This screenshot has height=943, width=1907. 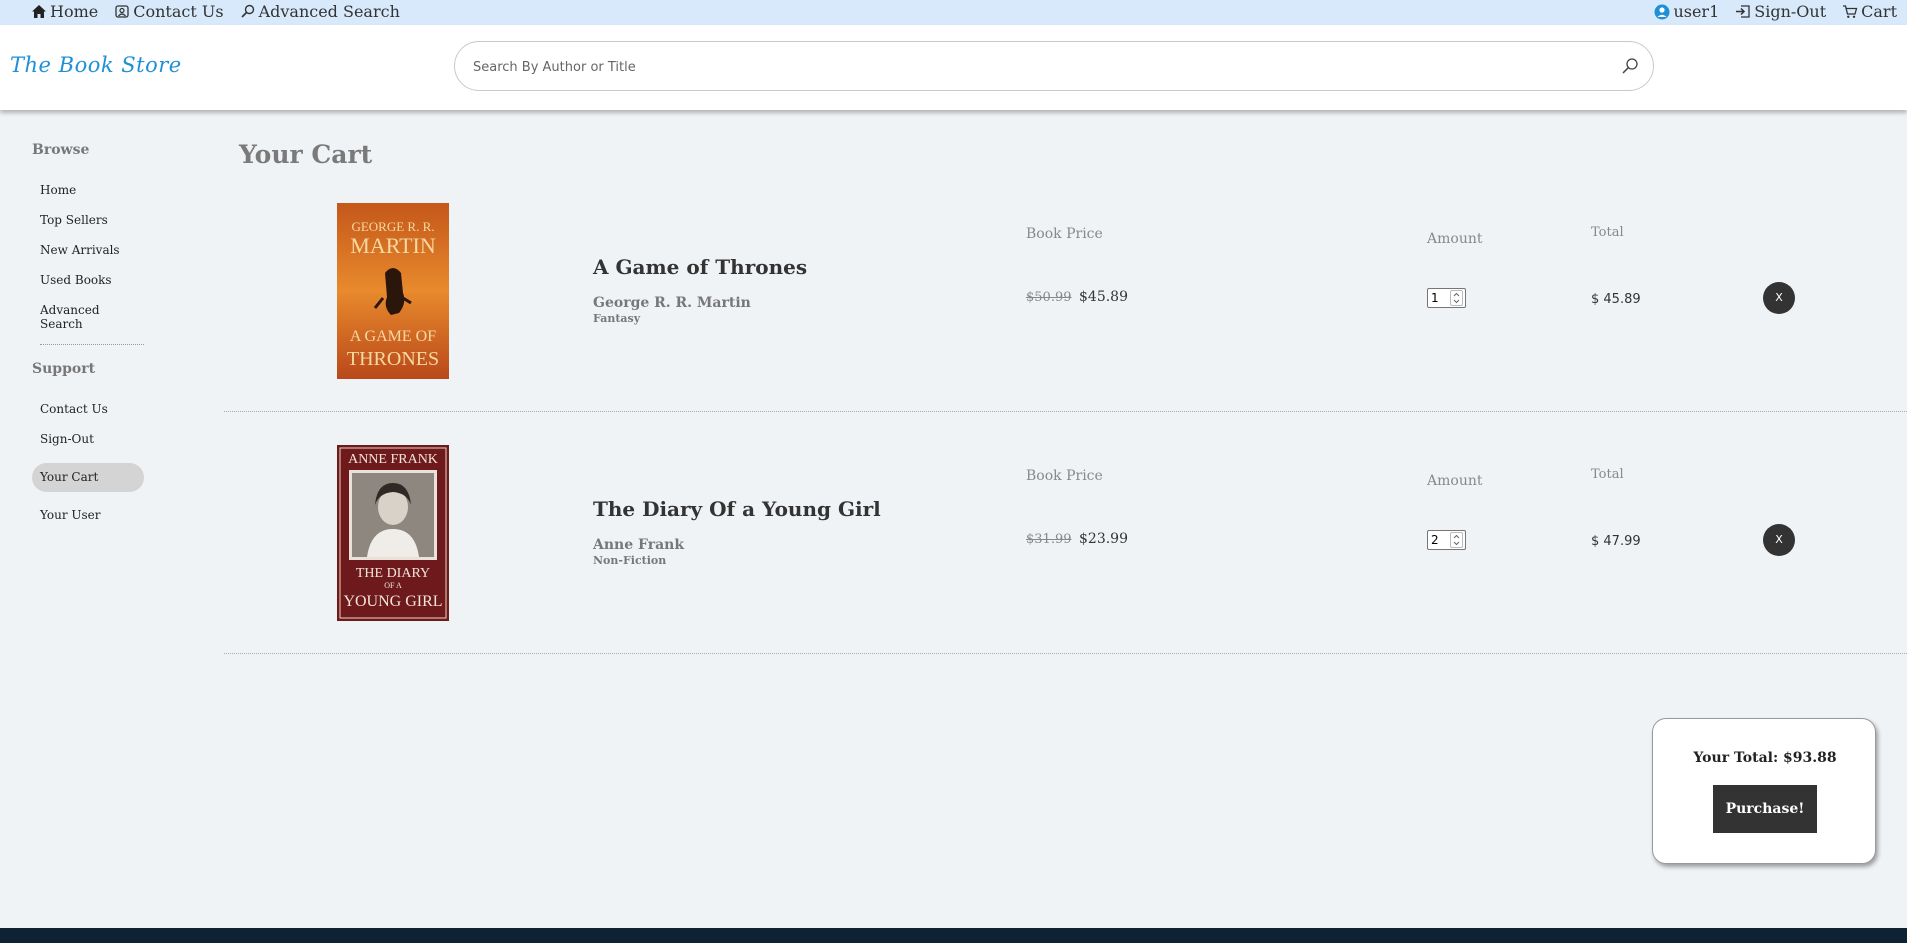 I want to click on sale-price: $23.99, so click(x=1103, y=539).